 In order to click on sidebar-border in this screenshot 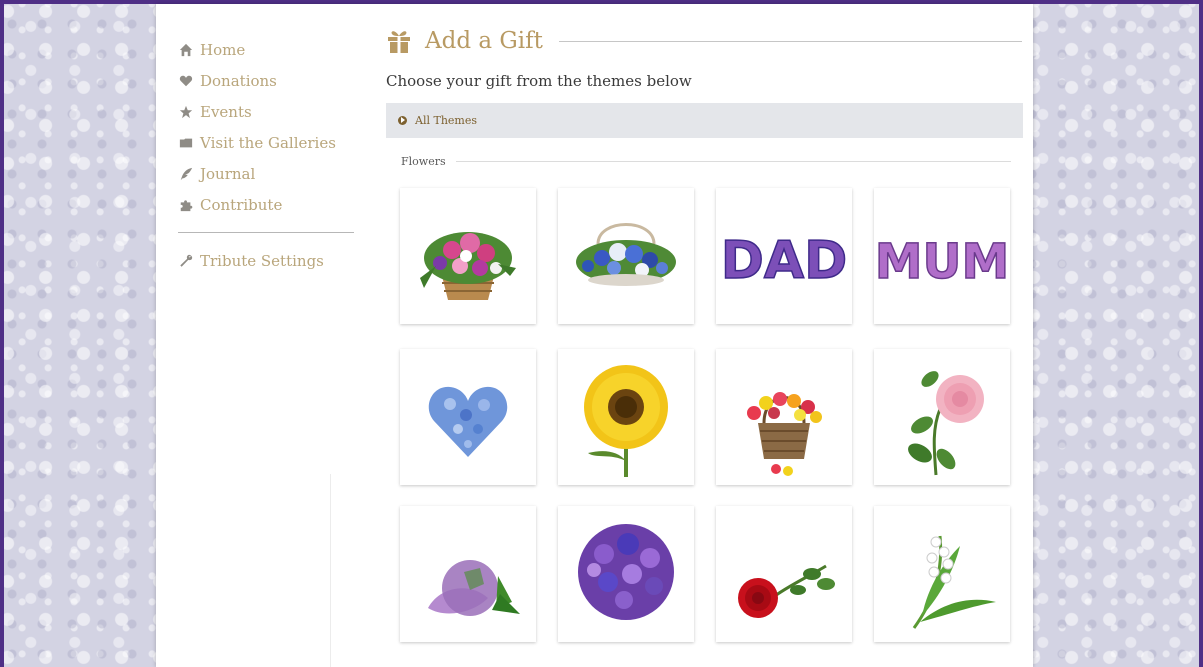, I will do `click(330, 570)`.